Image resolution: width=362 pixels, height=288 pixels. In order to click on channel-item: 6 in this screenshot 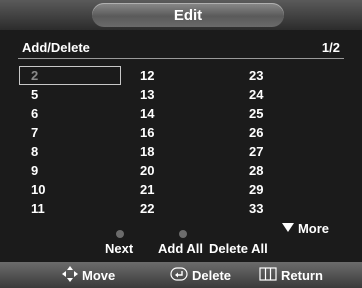, I will do `click(34, 113)`.